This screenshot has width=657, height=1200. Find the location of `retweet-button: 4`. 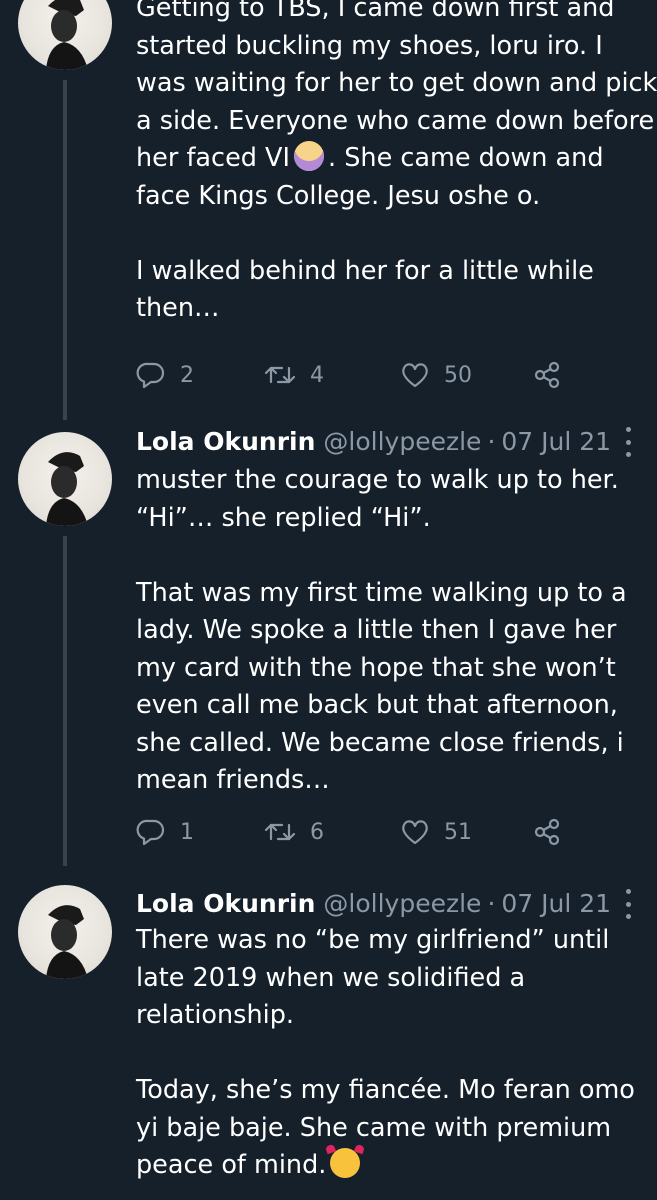

retweet-button: 4 is located at coordinates (294, 375).